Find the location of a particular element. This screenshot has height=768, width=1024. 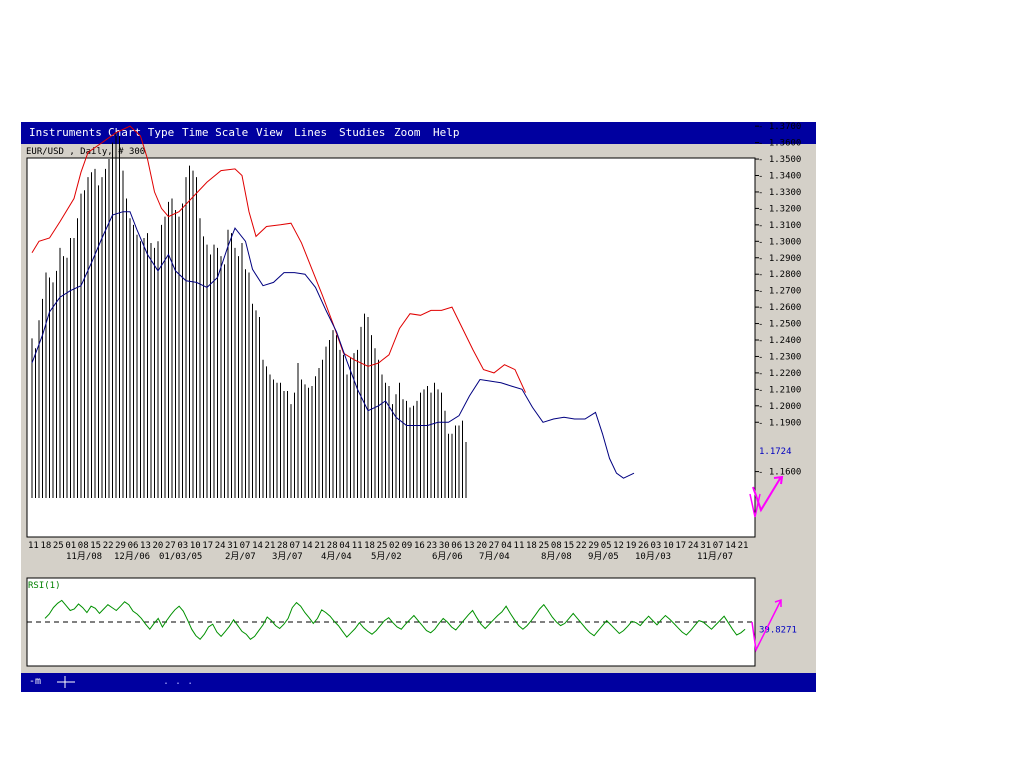

status-dots: . . . is located at coordinates (178, 681).